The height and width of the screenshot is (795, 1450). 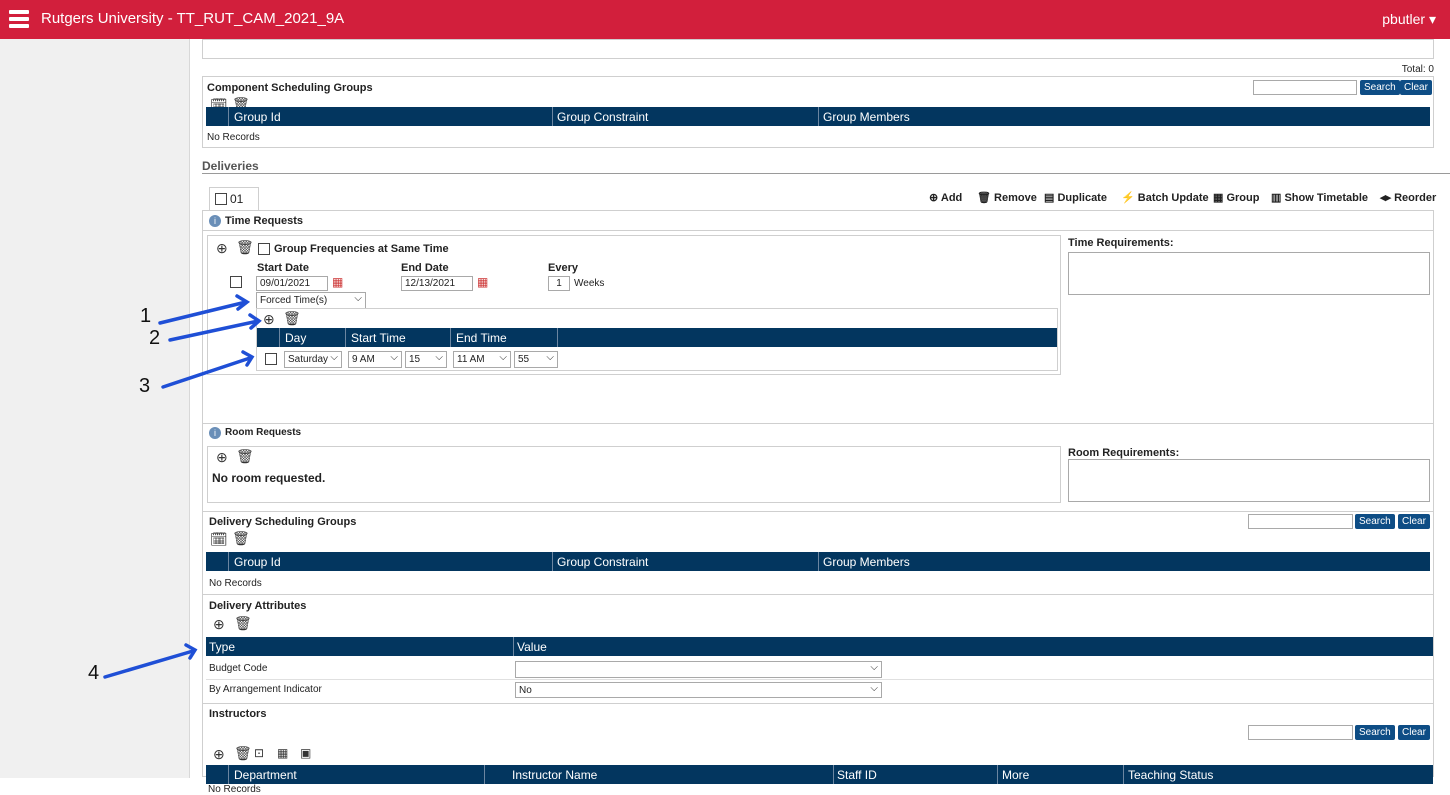 What do you see at coordinates (146, 316) in the screenshot?
I see `annotation-1: 1` at bounding box center [146, 316].